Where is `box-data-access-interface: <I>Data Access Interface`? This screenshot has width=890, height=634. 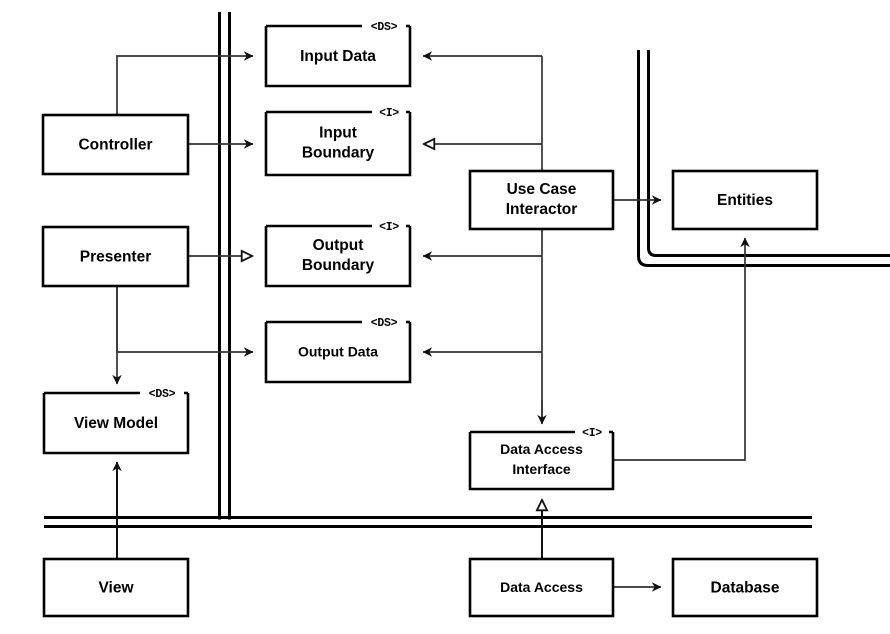 box-data-access-interface: <I>Data Access Interface is located at coordinates (541, 459).